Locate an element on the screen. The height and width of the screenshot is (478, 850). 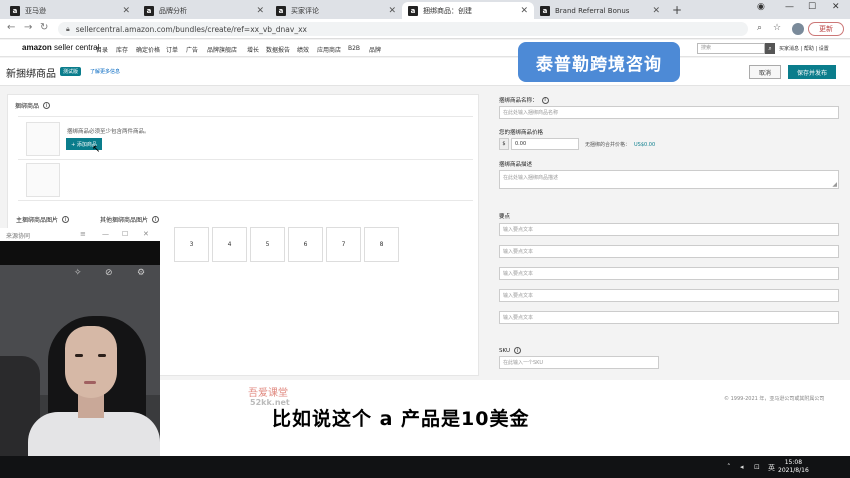
zoom-icon: ⌕ is located at coordinates (759, 28).